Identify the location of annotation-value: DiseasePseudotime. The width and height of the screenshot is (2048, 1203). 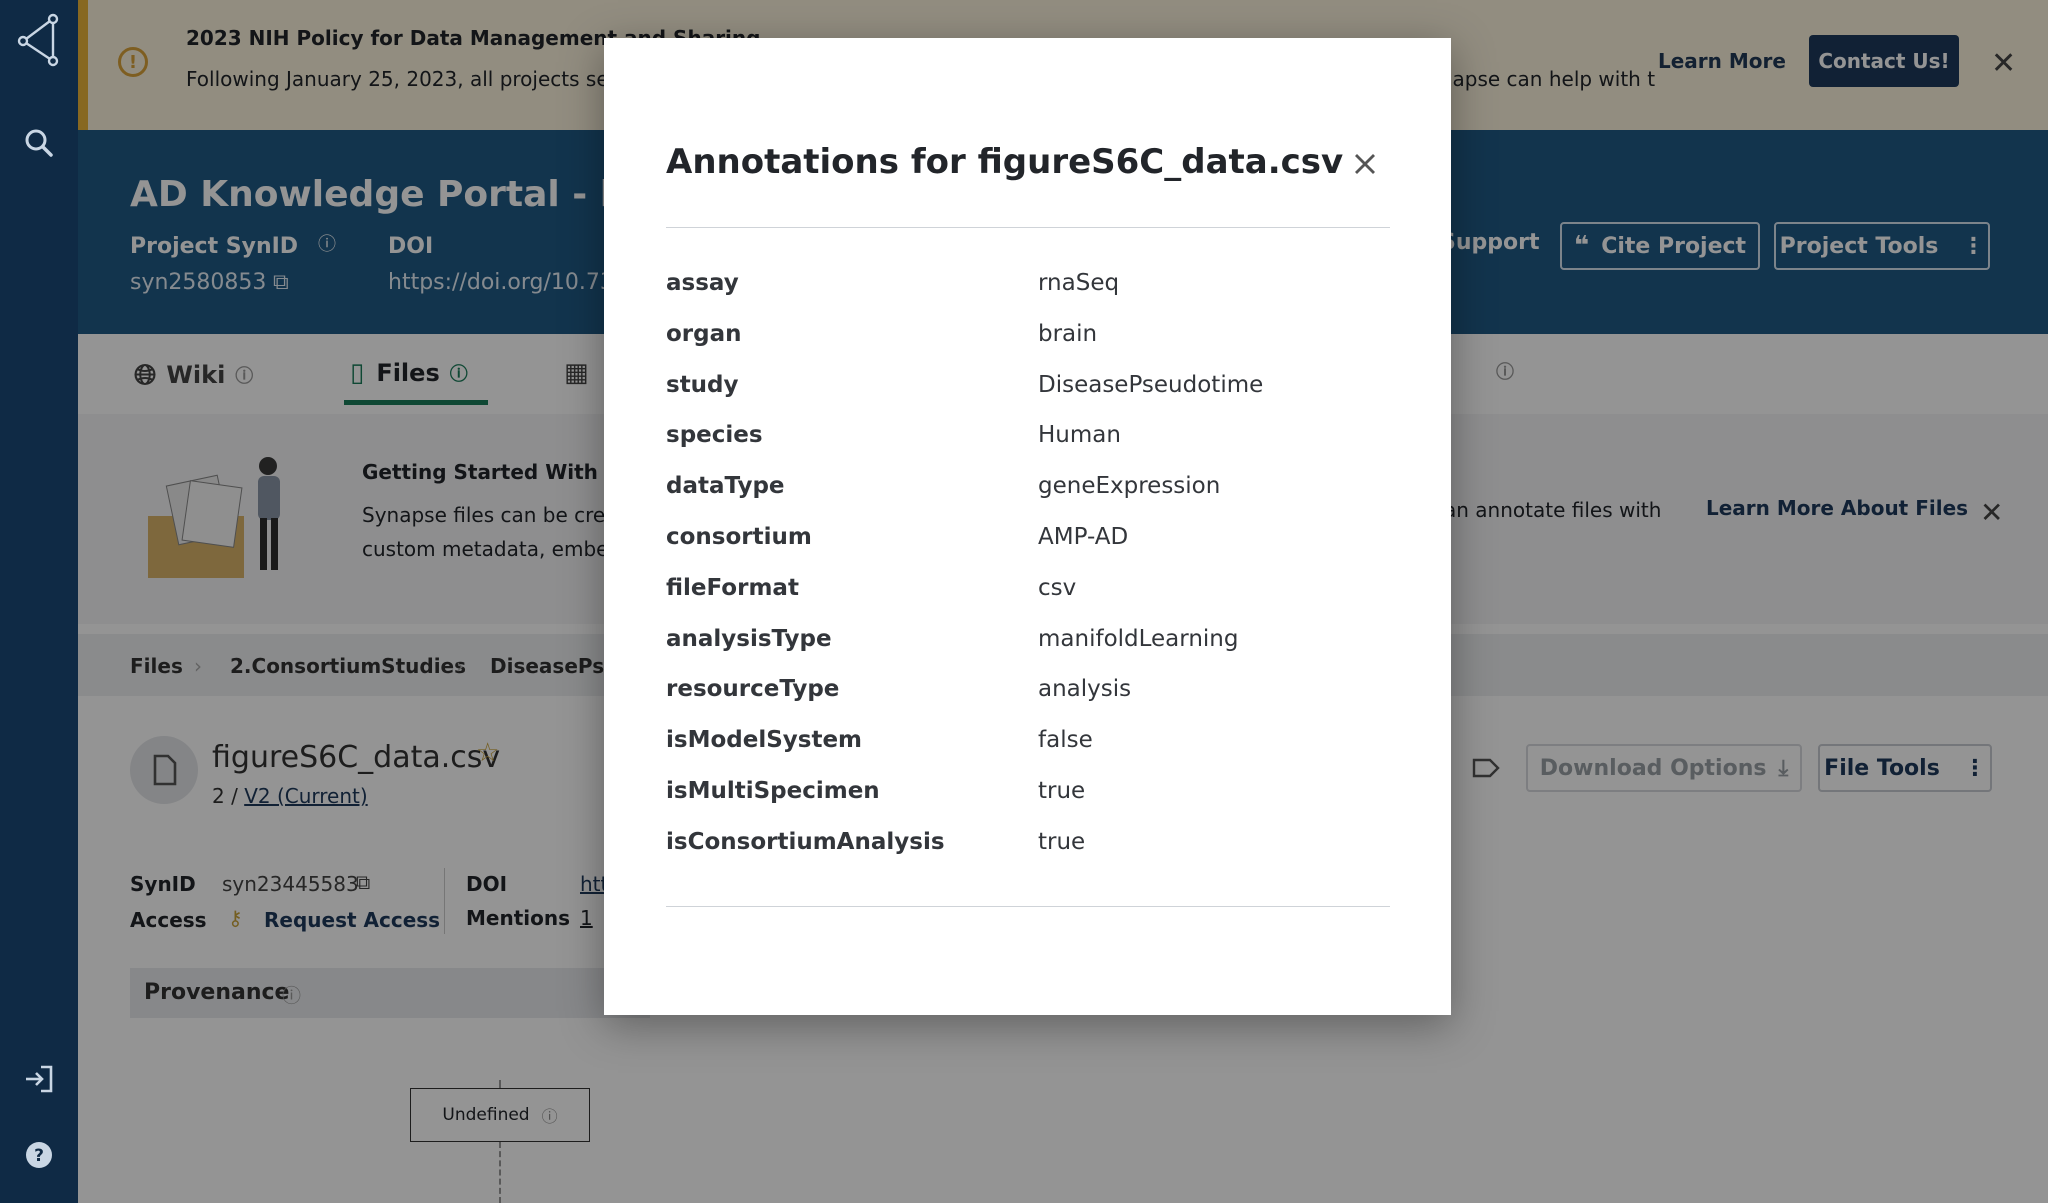
(1151, 384).